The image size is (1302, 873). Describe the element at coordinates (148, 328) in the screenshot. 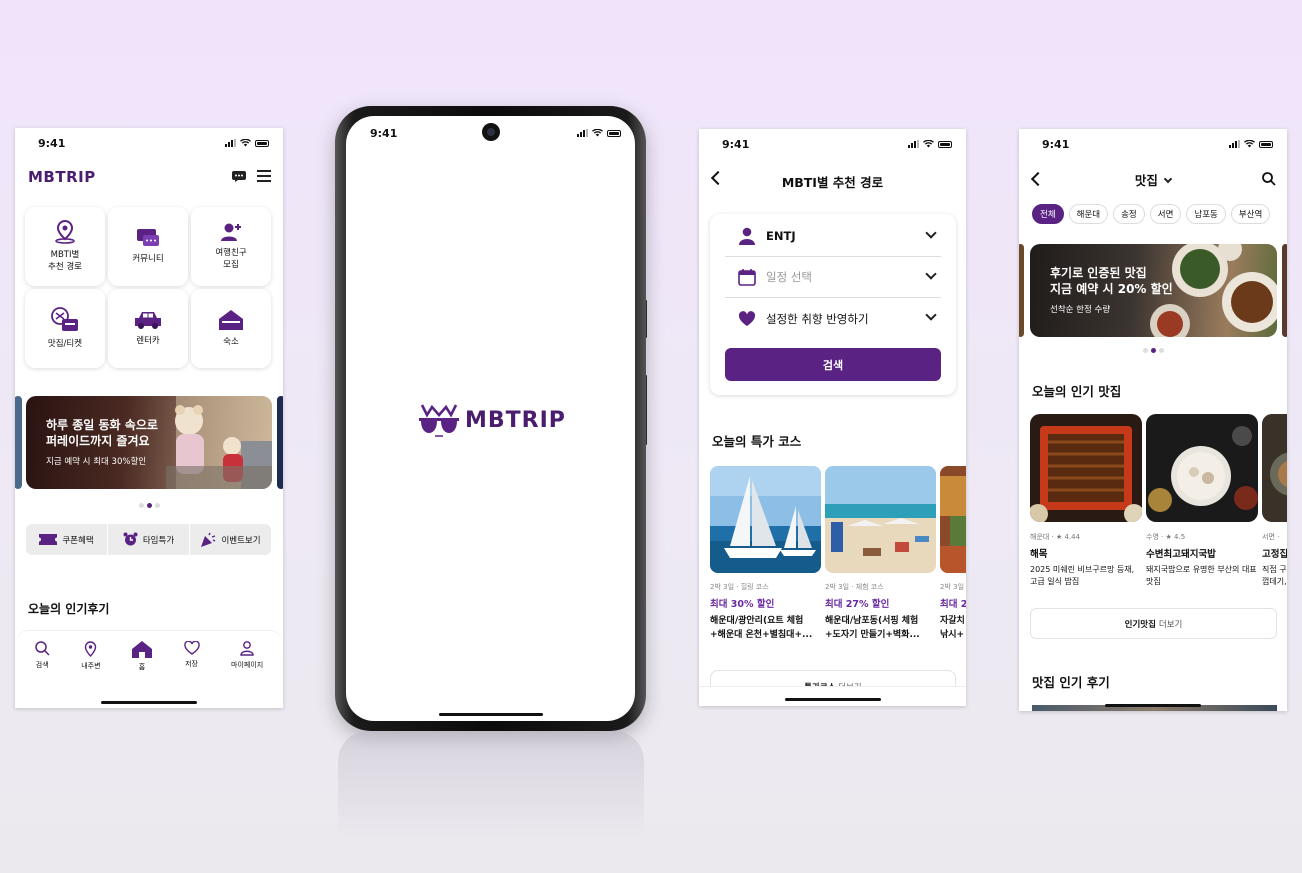

I see `menu-tile-rent-car: 렌터카` at that location.